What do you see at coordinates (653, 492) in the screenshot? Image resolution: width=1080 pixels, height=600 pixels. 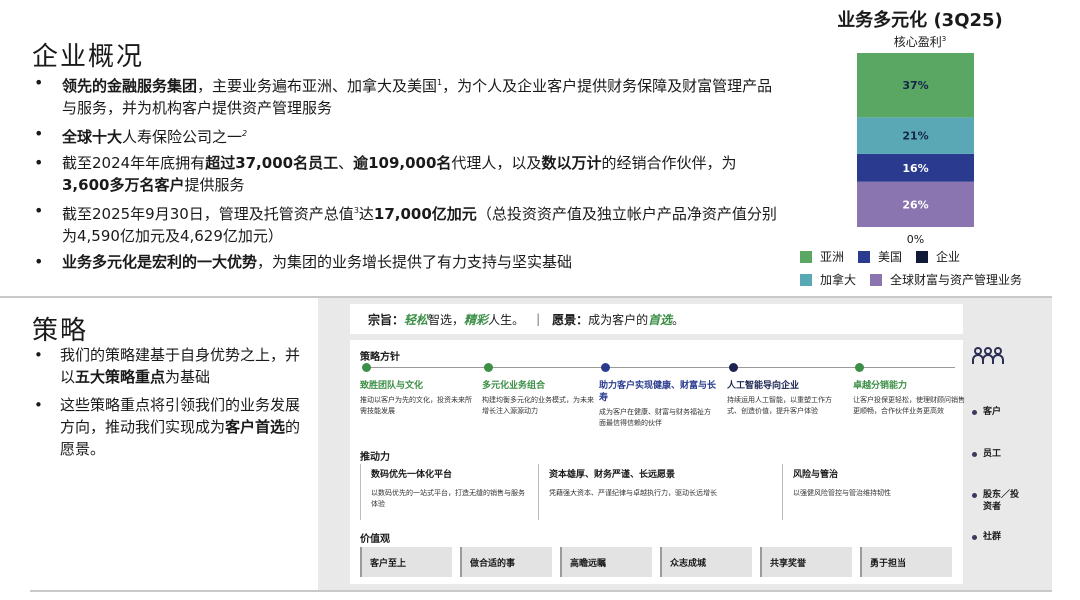 I see `driver-capital: 资本雄厚、财务严谨、长远愿景 凭藉强大资本、严谨纪律与卓越执行力，驱动长远增长` at bounding box center [653, 492].